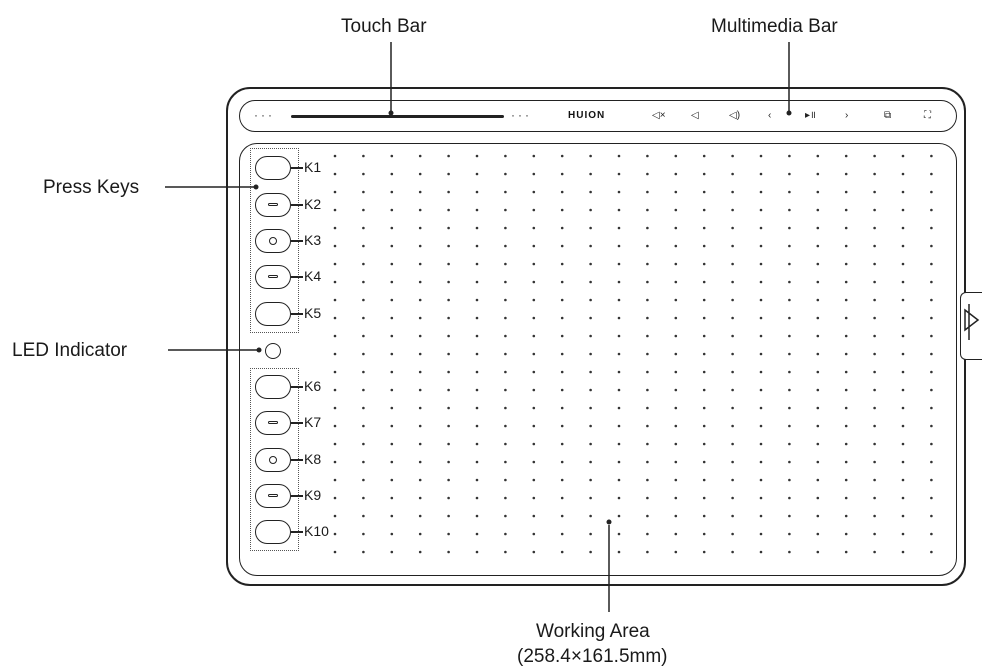 Image resolution: width=982 pixels, height=670 pixels. I want to click on press-key-k3, so click(273, 241).